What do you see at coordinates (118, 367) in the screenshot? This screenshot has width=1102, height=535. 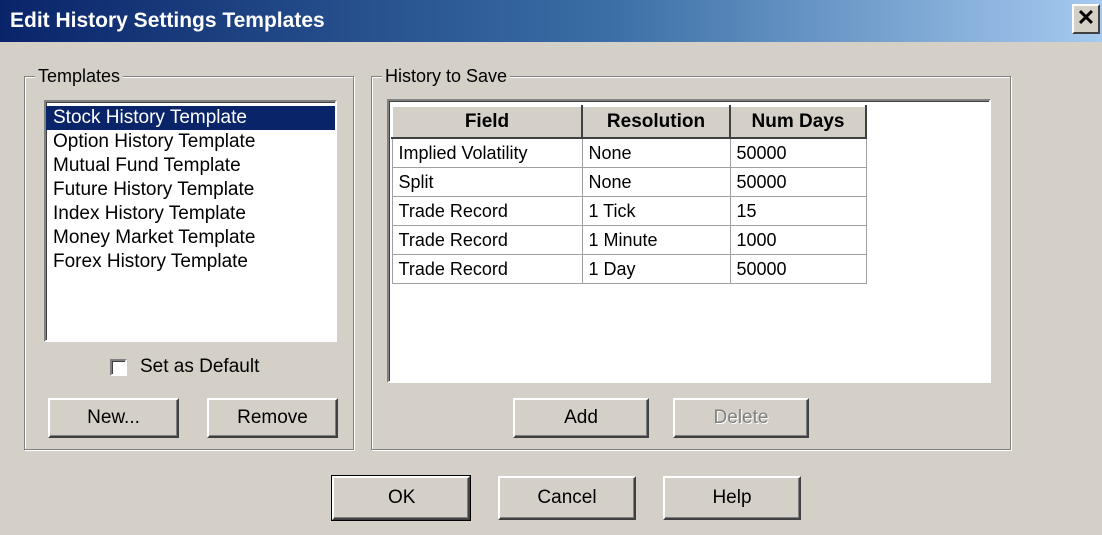 I see `set-default-checkbox` at bounding box center [118, 367].